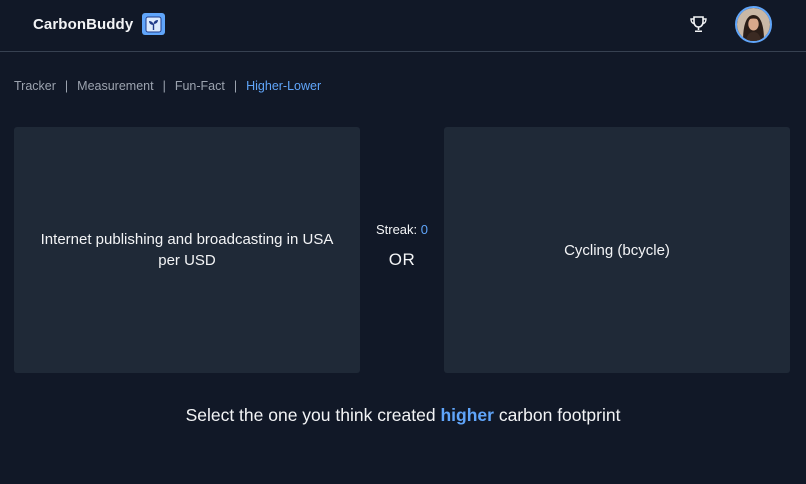 This screenshot has height=484, width=806. Describe the element at coordinates (310, 415) in the screenshot. I see `prompt-before: Select the one you think created` at that location.